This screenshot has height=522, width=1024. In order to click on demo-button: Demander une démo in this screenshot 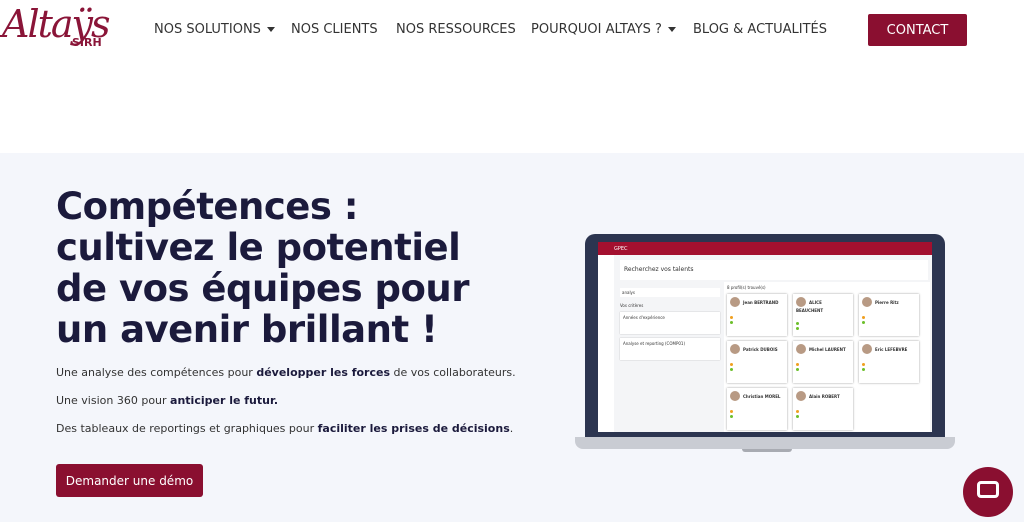, I will do `click(129, 480)`.